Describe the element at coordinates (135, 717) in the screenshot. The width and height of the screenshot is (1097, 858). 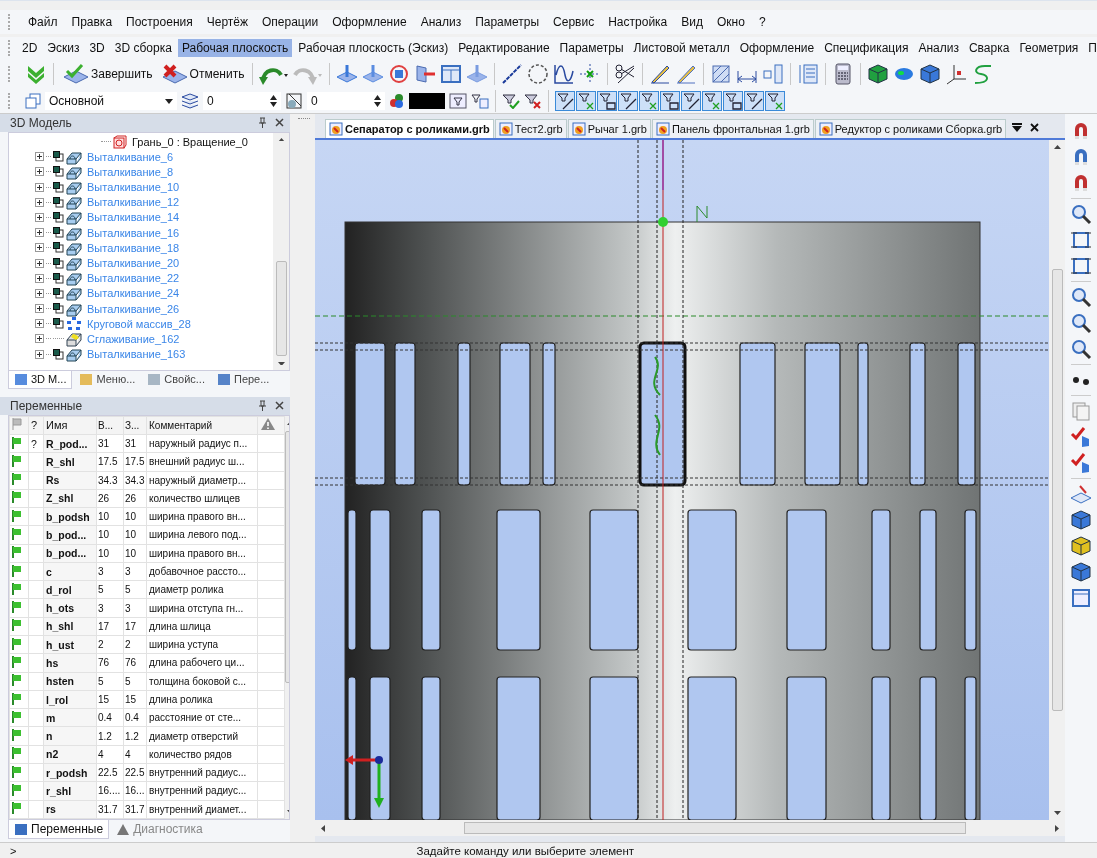
I see `table-cell: 0.4` at that location.